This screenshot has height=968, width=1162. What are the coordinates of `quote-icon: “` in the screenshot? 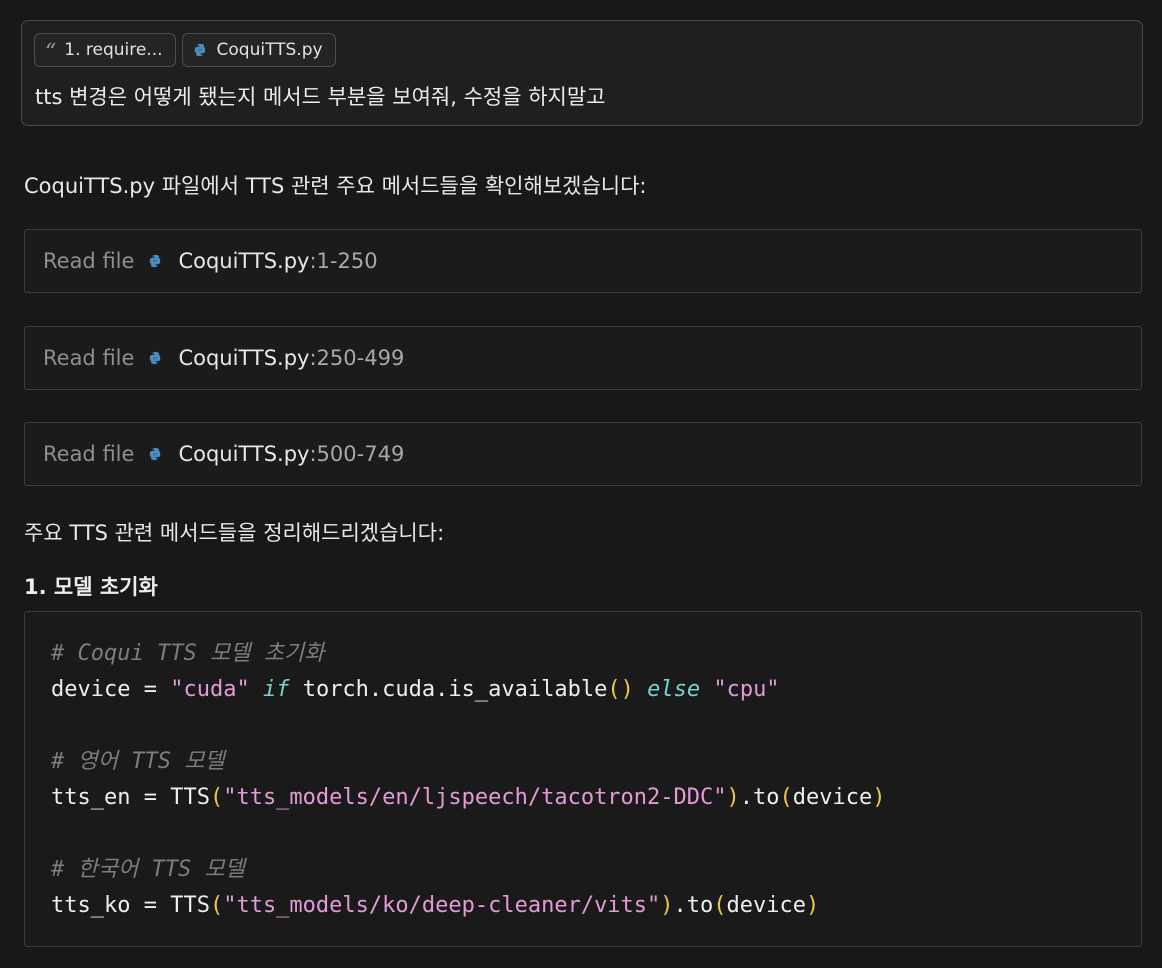 It's located at (51, 52).